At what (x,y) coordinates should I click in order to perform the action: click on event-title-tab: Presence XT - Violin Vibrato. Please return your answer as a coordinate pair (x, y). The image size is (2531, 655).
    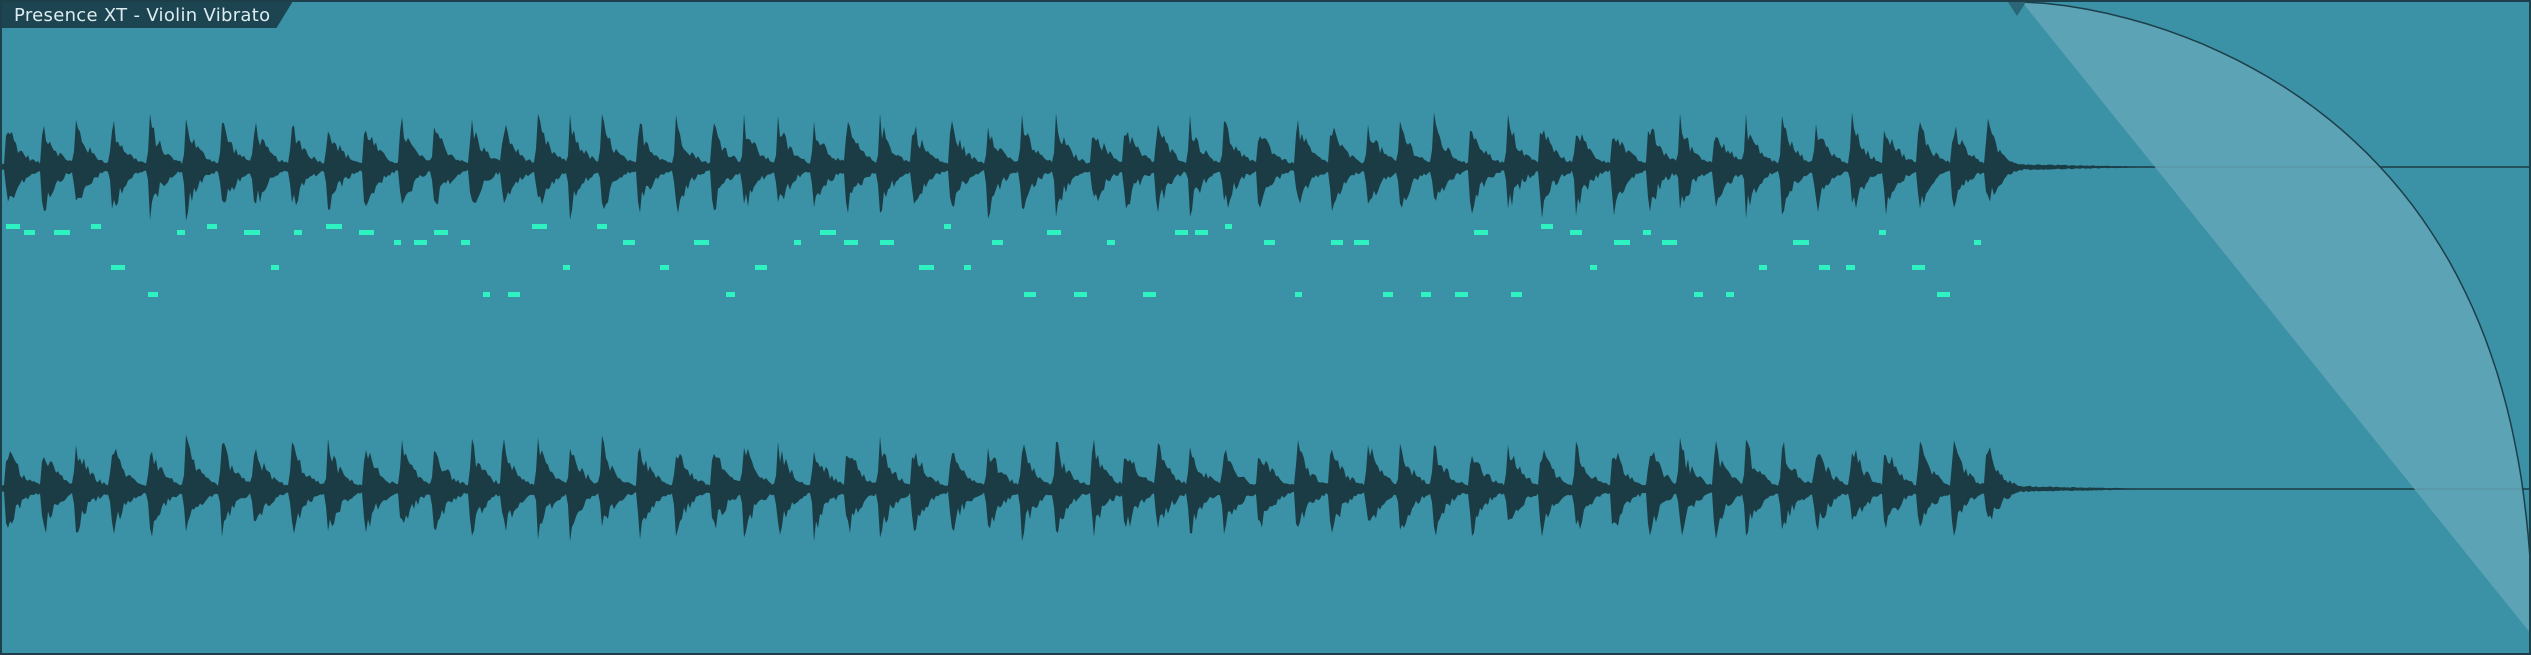
    Looking at the image, I should click on (147, 15).